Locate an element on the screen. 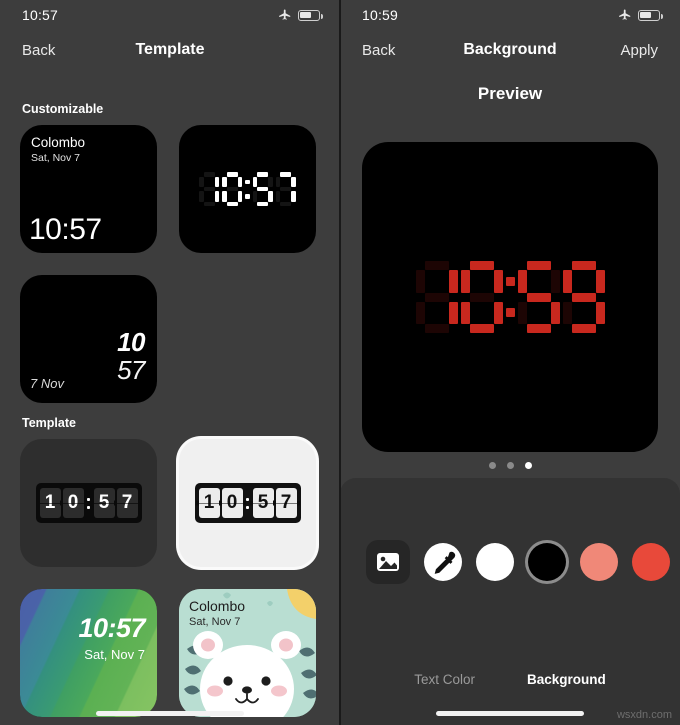 This screenshot has width=680, height=725. page-dots is located at coordinates (510, 465).